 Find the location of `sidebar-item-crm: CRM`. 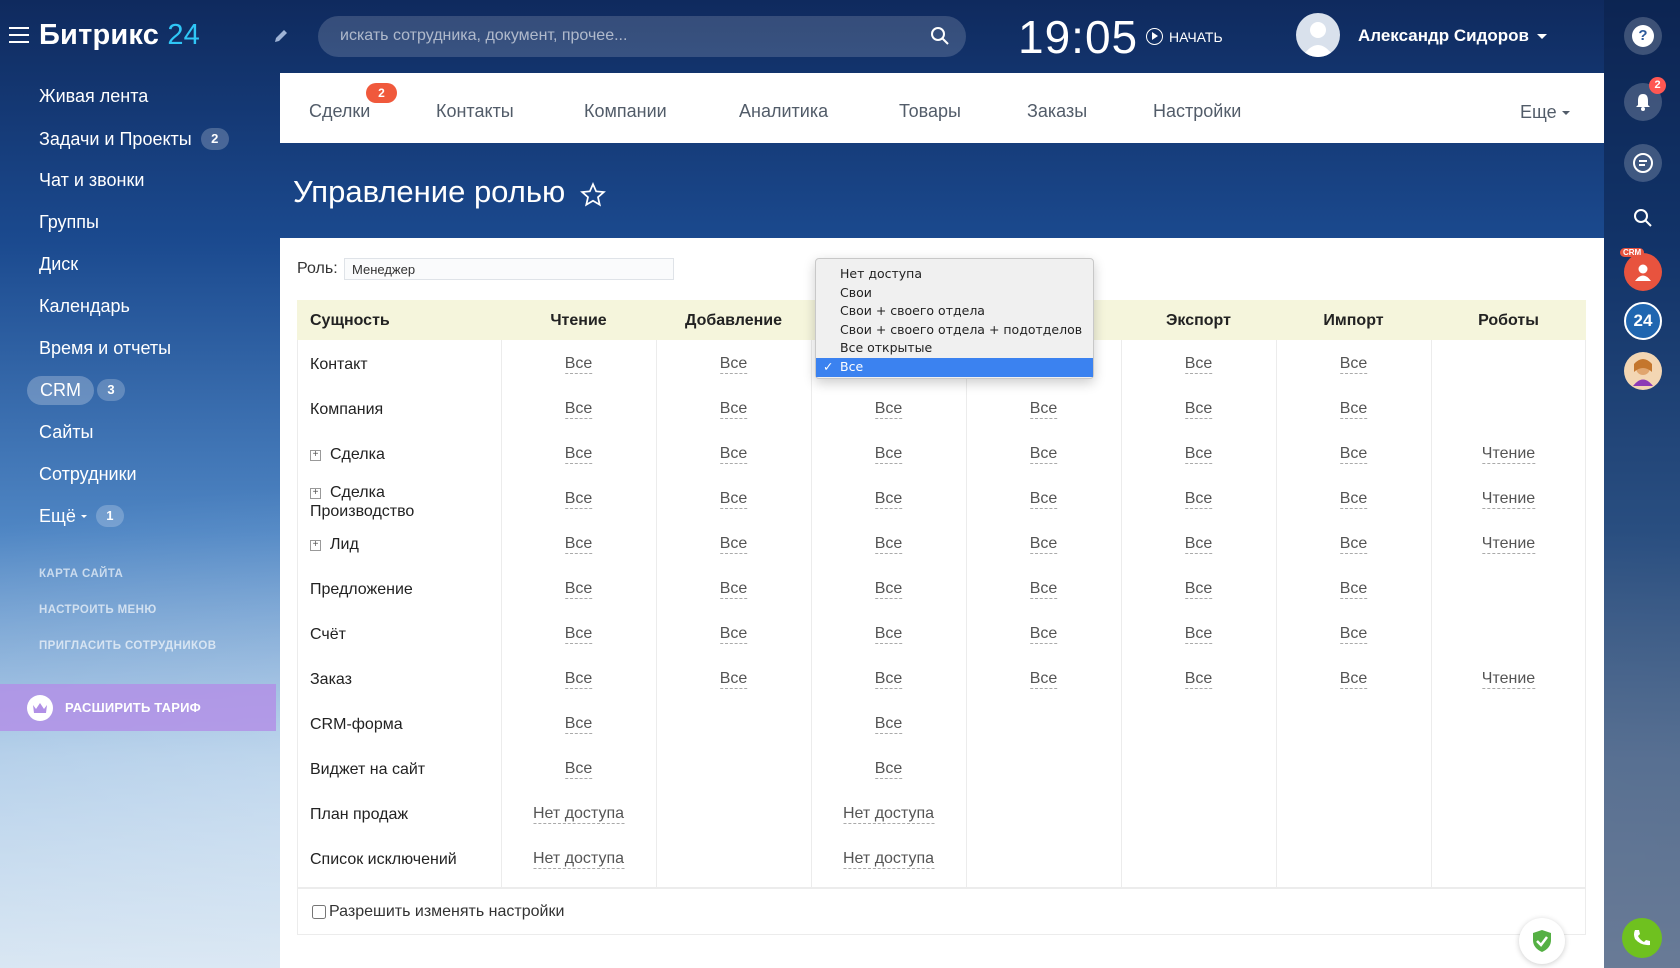

sidebar-item-crm: CRM is located at coordinates (60, 390).